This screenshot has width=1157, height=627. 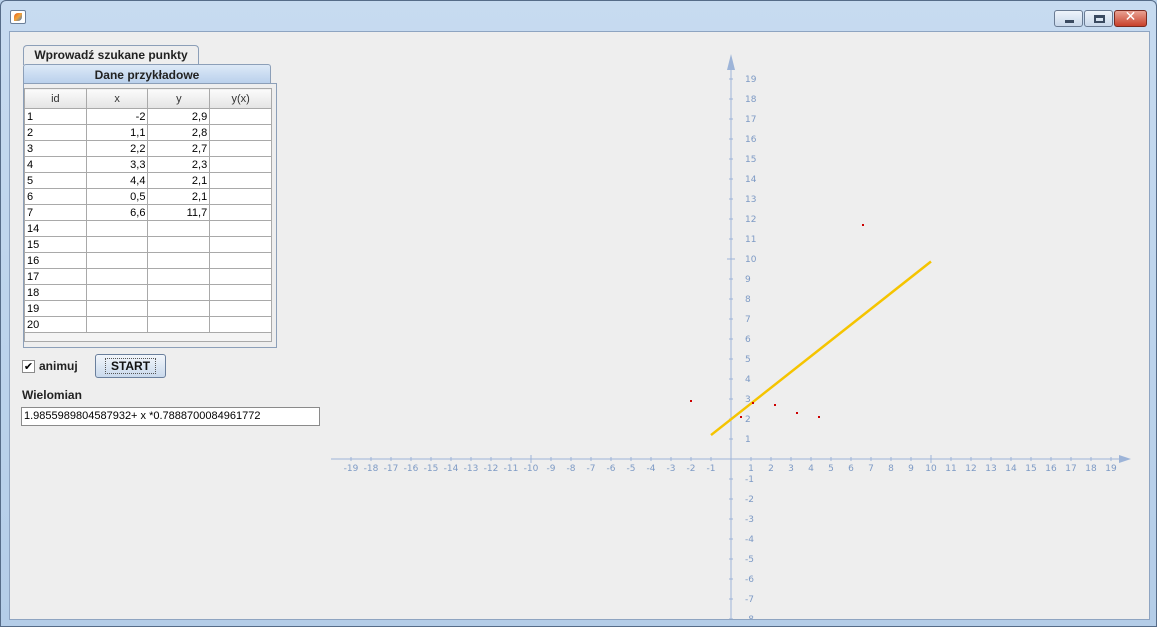 I want to click on x-tick-label: 14, so click(x=1011, y=469).